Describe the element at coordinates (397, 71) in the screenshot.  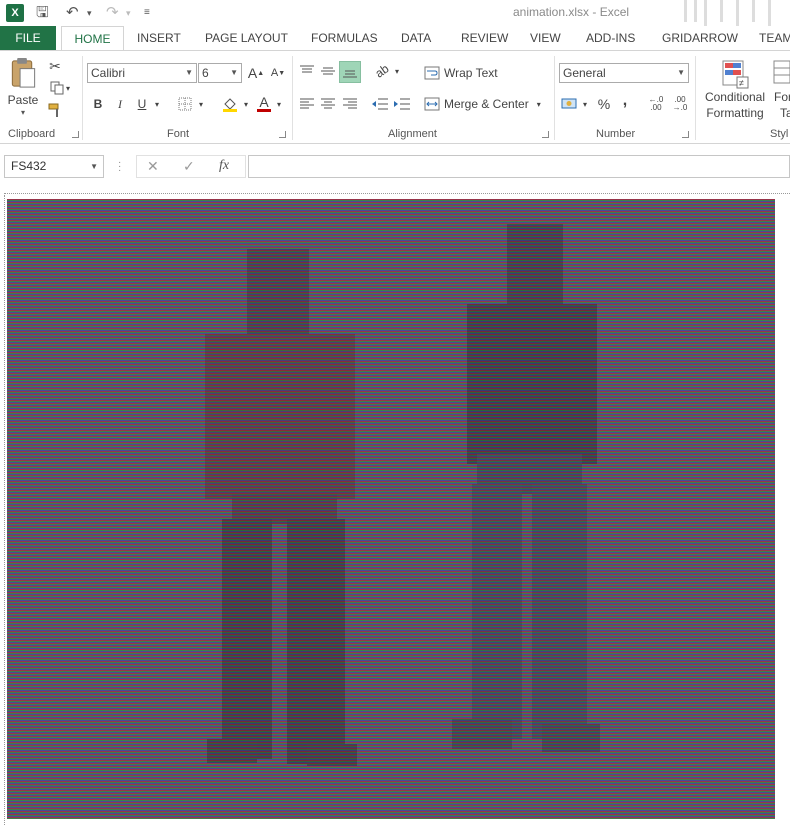
I see `orientation-dropdown-icon: ▾` at that location.